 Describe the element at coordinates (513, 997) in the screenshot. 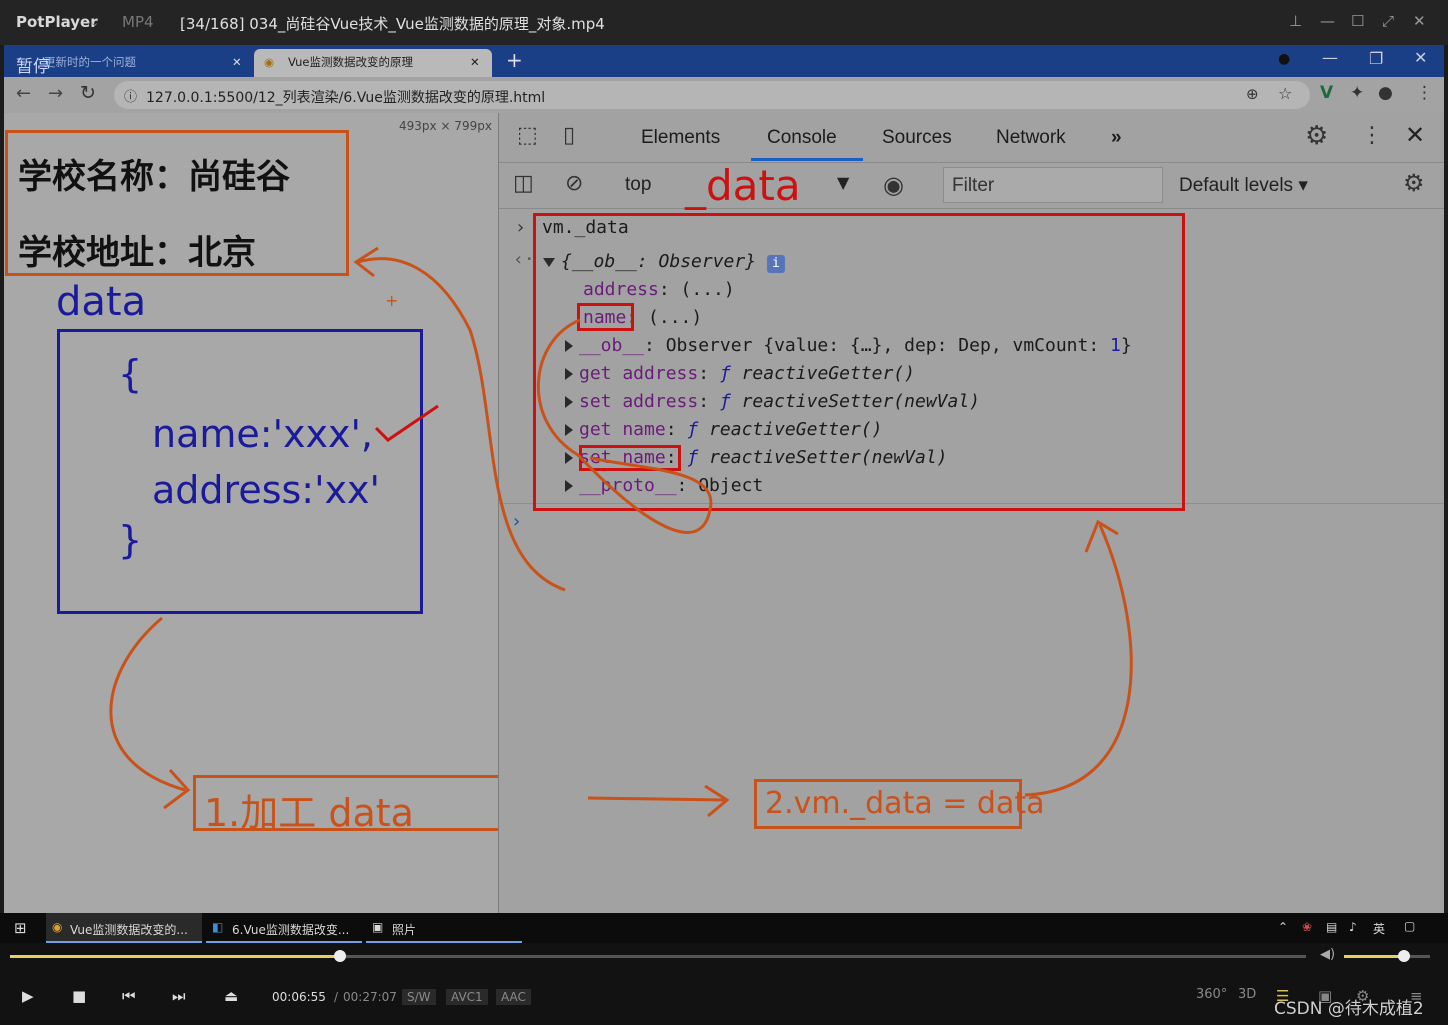

I see `tag-audio: AAC` at that location.